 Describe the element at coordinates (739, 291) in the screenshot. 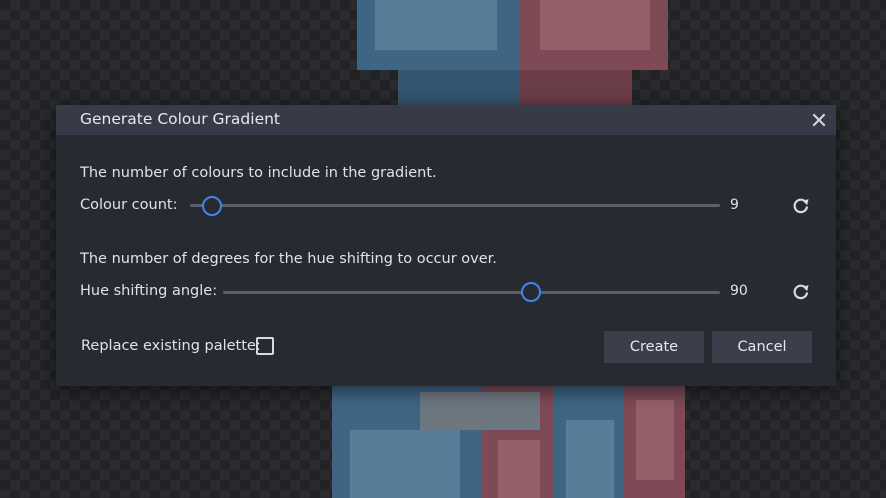

I see `hue-shift-value: 90` at that location.